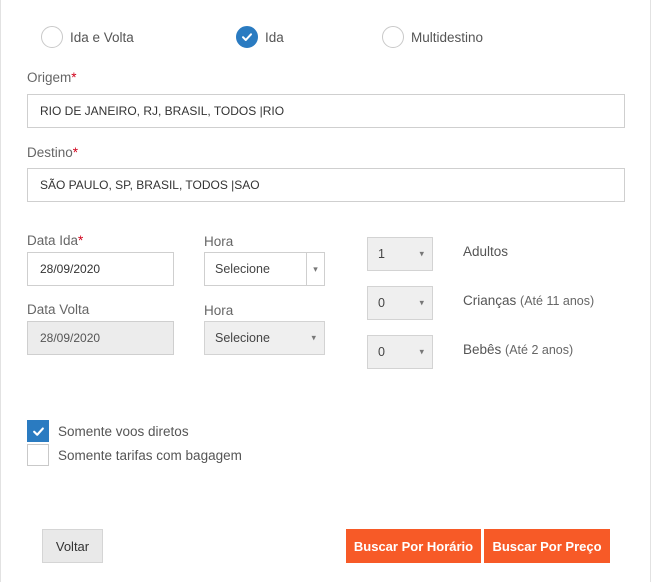 The image size is (651, 582). Describe the element at coordinates (58, 309) in the screenshot. I see `return-date-label: Data Volta` at that location.